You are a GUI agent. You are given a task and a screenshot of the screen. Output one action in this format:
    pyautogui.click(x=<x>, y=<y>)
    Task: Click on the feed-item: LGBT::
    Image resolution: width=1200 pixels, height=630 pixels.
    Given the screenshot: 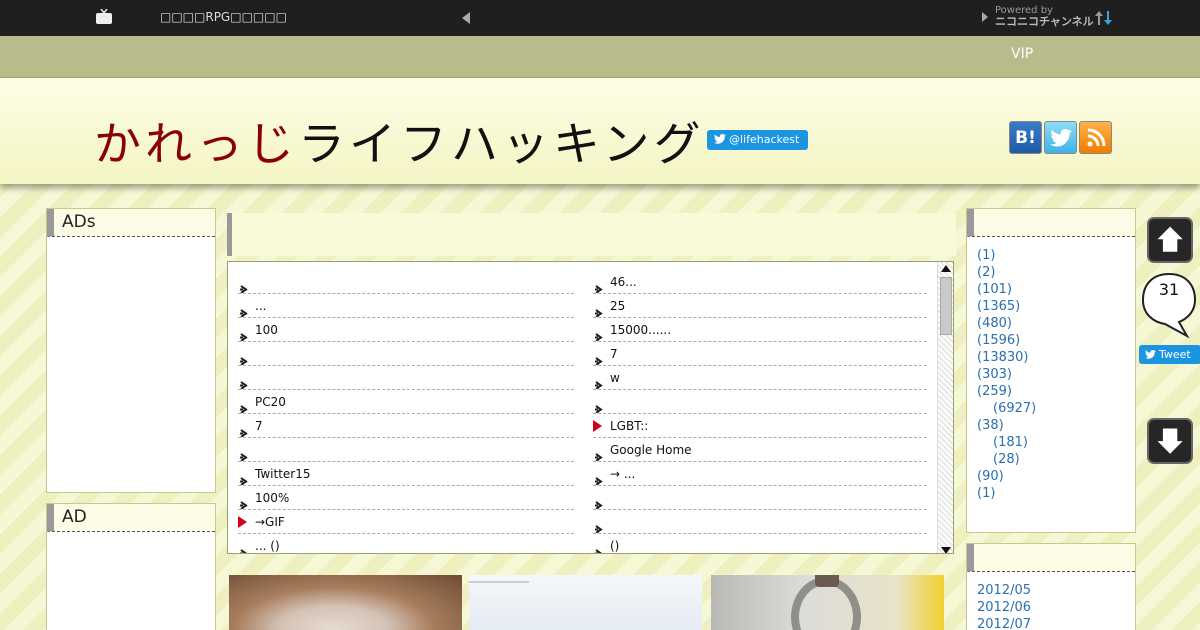 What is the action you would take?
    pyautogui.click(x=760, y=426)
    